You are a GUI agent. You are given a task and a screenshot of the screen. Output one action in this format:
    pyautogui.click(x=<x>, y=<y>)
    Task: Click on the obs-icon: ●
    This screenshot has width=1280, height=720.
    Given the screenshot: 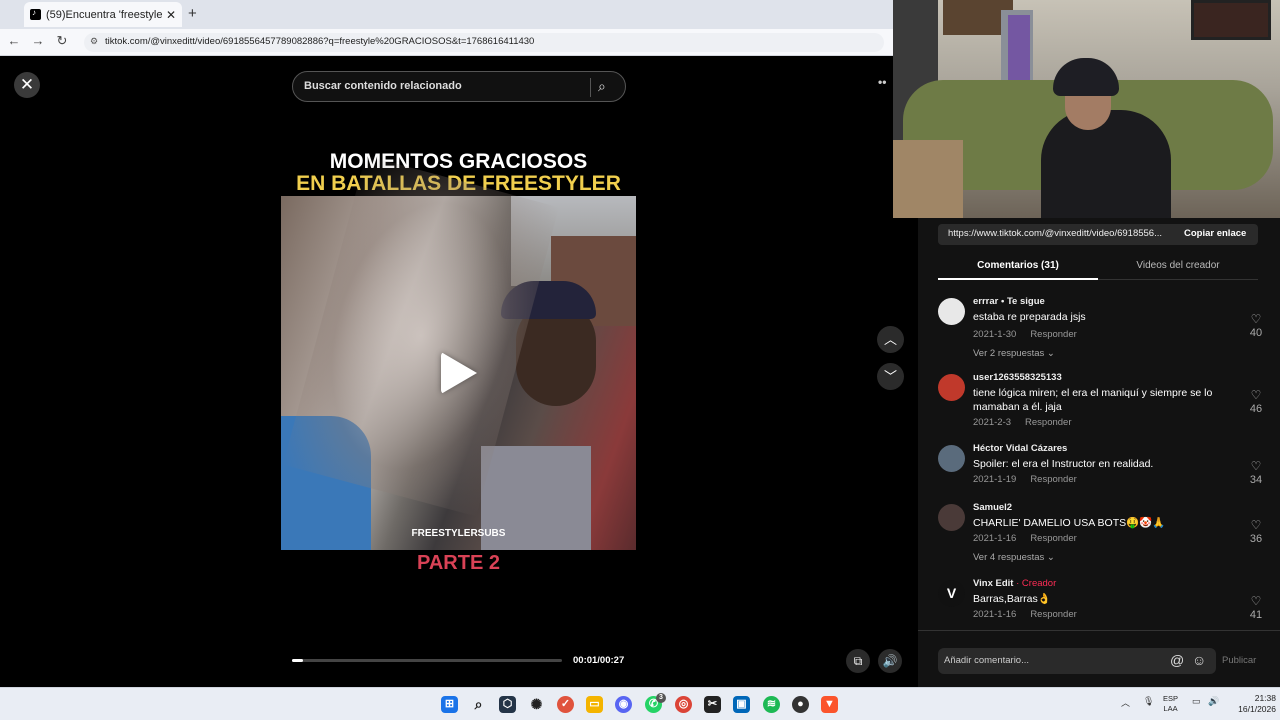 What is the action you would take?
    pyautogui.click(x=800, y=704)
    